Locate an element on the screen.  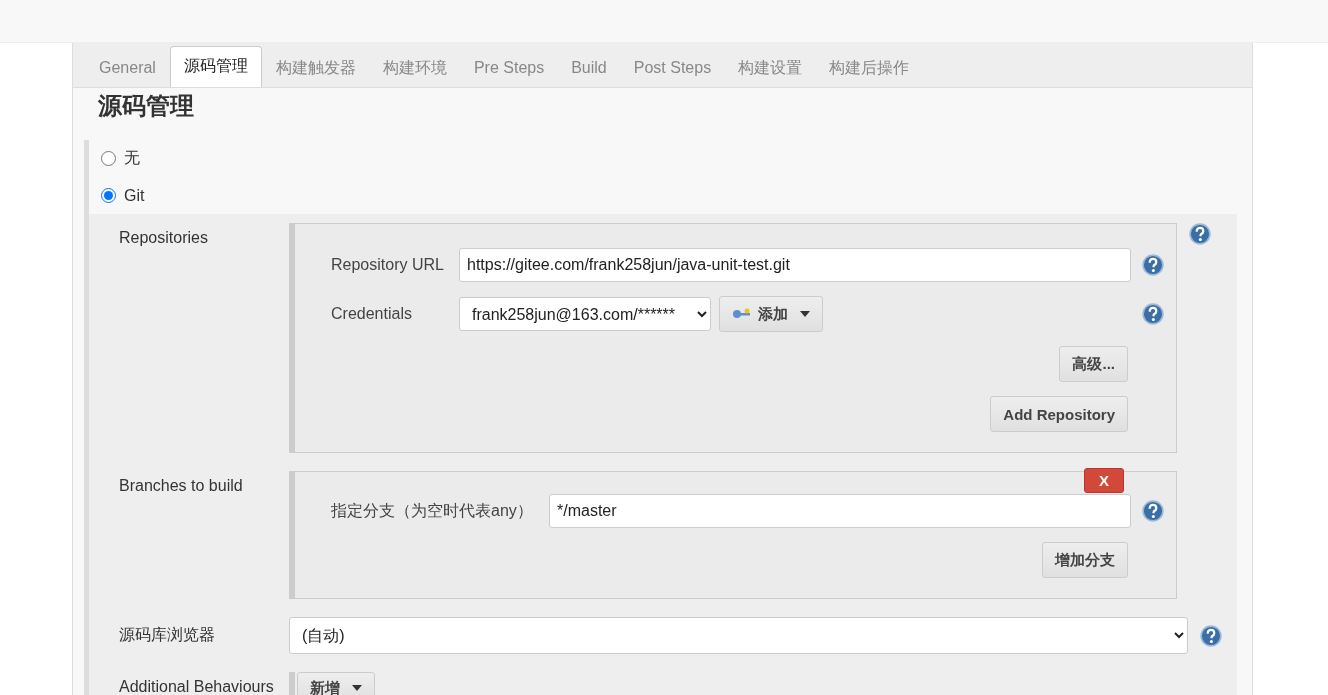
repository-browser-dropdown: (自动) is located at coordinates (738, 635).